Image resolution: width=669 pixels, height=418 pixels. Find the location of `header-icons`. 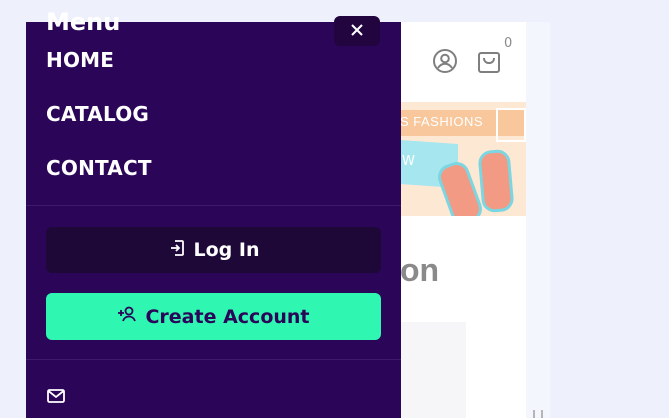

header-icons is located at coordinates (467, 61).